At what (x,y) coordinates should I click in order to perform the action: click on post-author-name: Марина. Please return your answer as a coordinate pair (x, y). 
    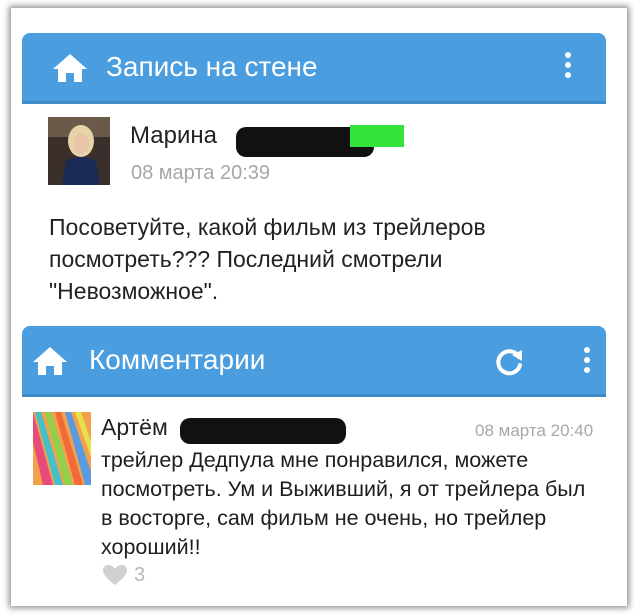
    Looking at the image, I should click on (173, 136).